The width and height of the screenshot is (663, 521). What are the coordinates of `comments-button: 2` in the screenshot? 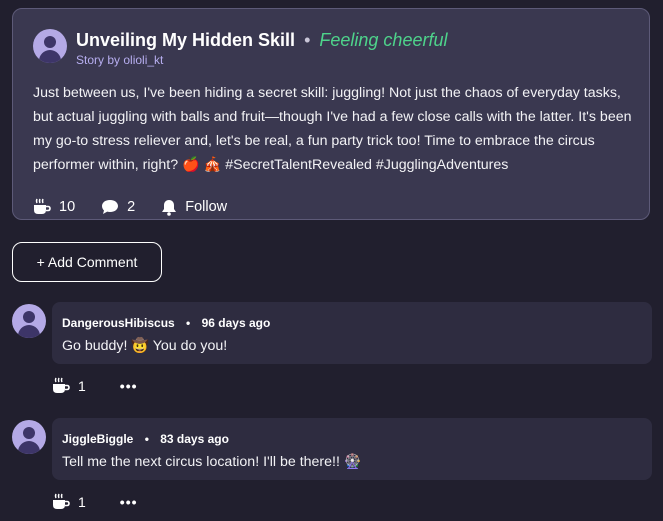 It's located at (118, 207).